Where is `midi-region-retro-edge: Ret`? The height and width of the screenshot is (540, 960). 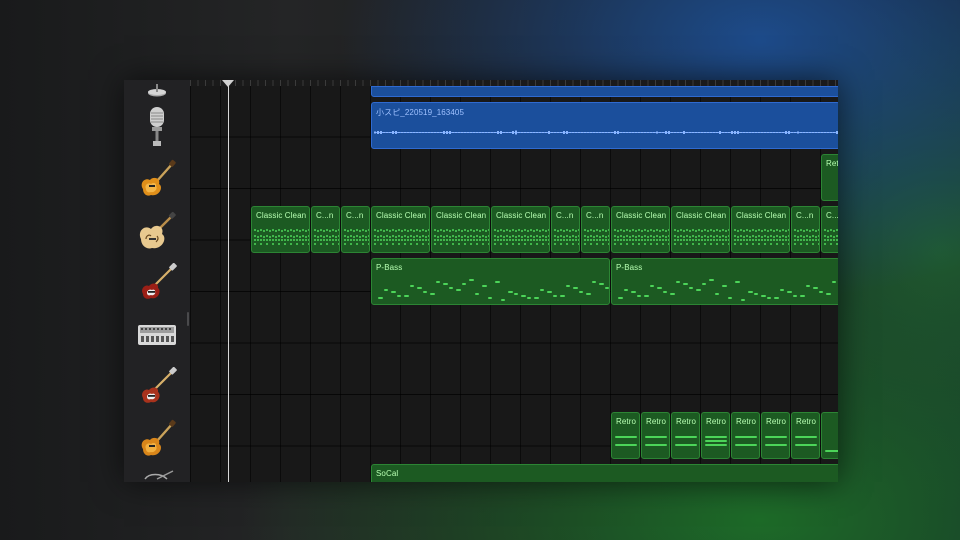
midi-region-retro-edge: Ret is located at coordinates (829, 177).